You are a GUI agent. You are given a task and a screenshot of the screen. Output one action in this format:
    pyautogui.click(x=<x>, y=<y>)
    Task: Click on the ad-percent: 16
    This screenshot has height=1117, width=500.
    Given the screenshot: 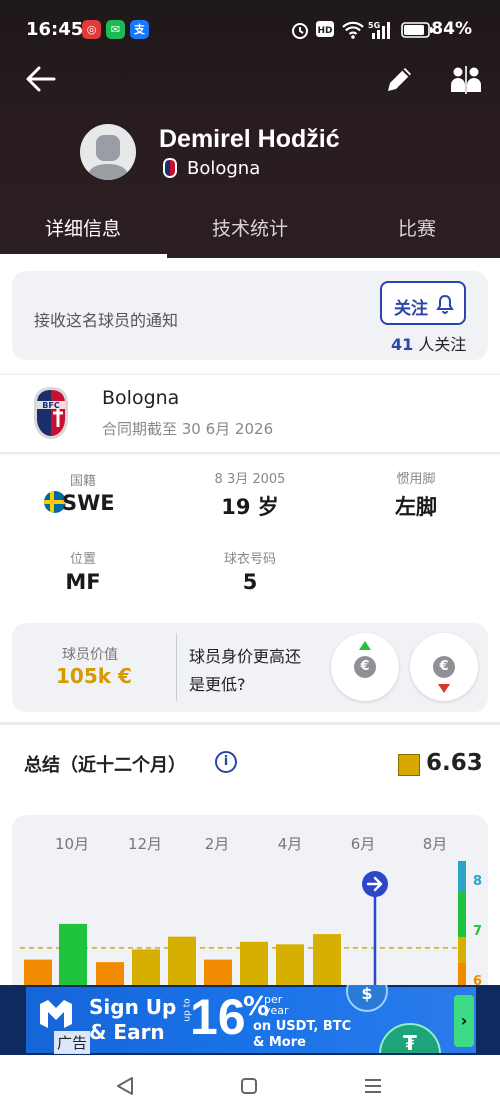 What is the action you would take?
    pyautogui.click(x=218, y=1017)
    